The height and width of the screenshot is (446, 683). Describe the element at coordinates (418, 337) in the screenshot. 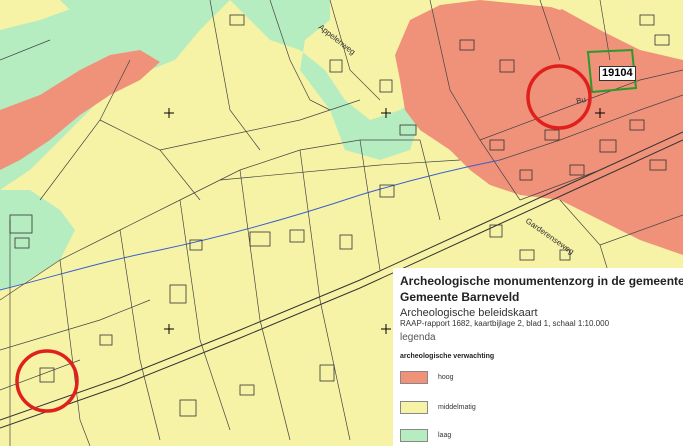

I see `legend-heading: legenda` at that location.